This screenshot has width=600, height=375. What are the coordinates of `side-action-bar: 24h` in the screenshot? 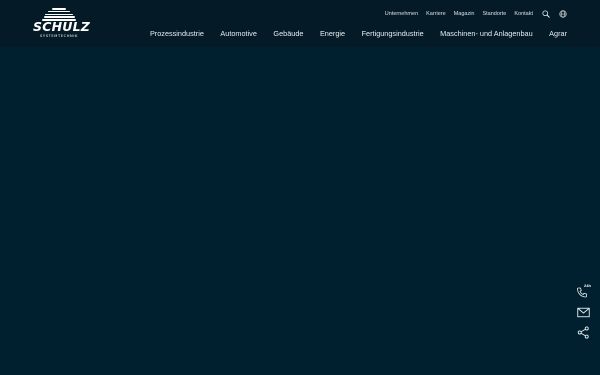 It's located at (584, 315).